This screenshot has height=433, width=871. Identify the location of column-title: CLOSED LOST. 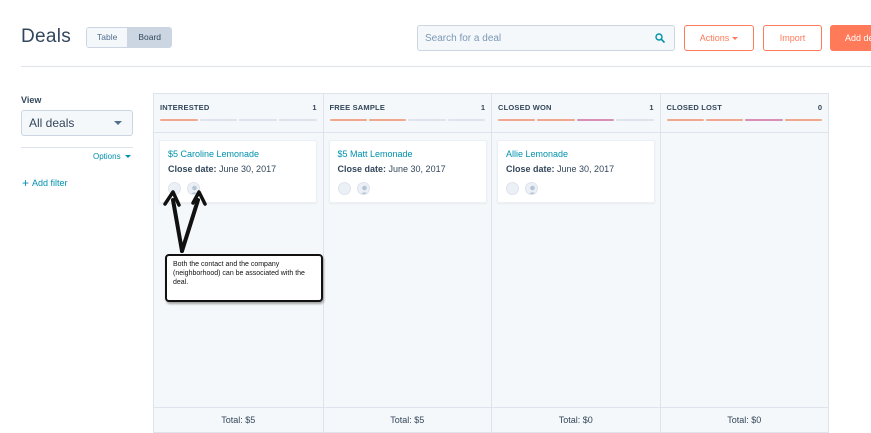
(694, 107).